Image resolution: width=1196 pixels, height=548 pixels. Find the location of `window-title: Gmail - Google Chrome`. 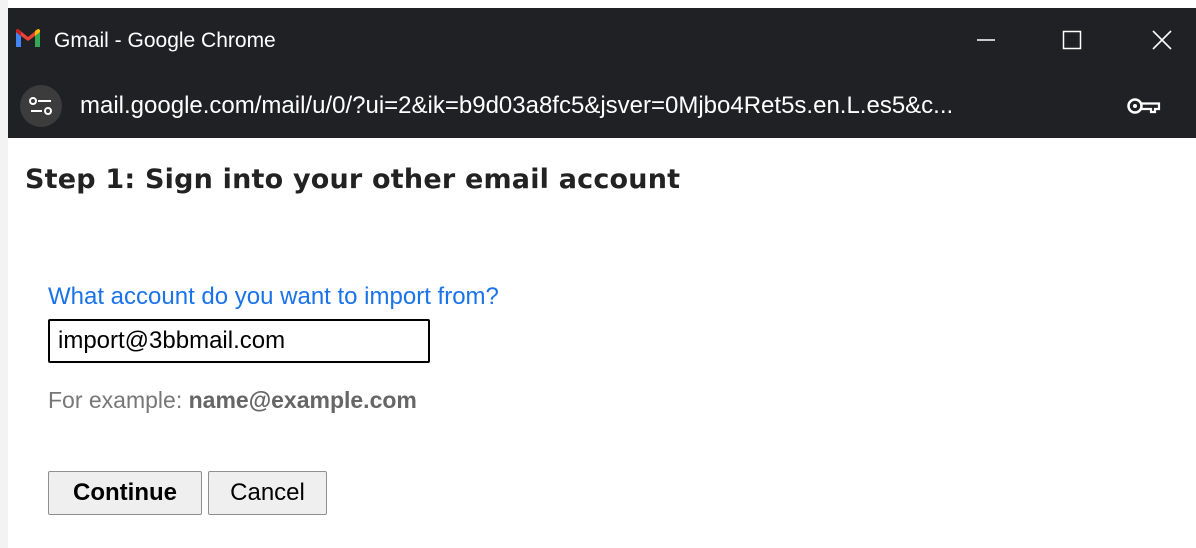

window-title: Gmail - Google Chrome is located at coordinates (165, 40).